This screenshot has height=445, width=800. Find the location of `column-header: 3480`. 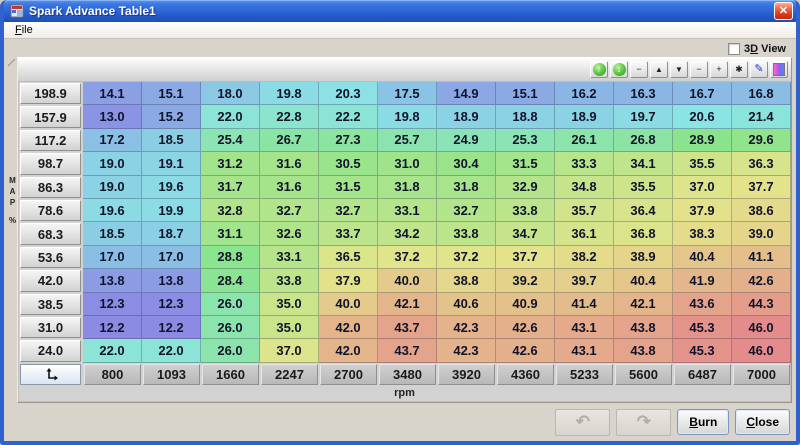

column-header: 3480 is located at coordinates (407, 374).